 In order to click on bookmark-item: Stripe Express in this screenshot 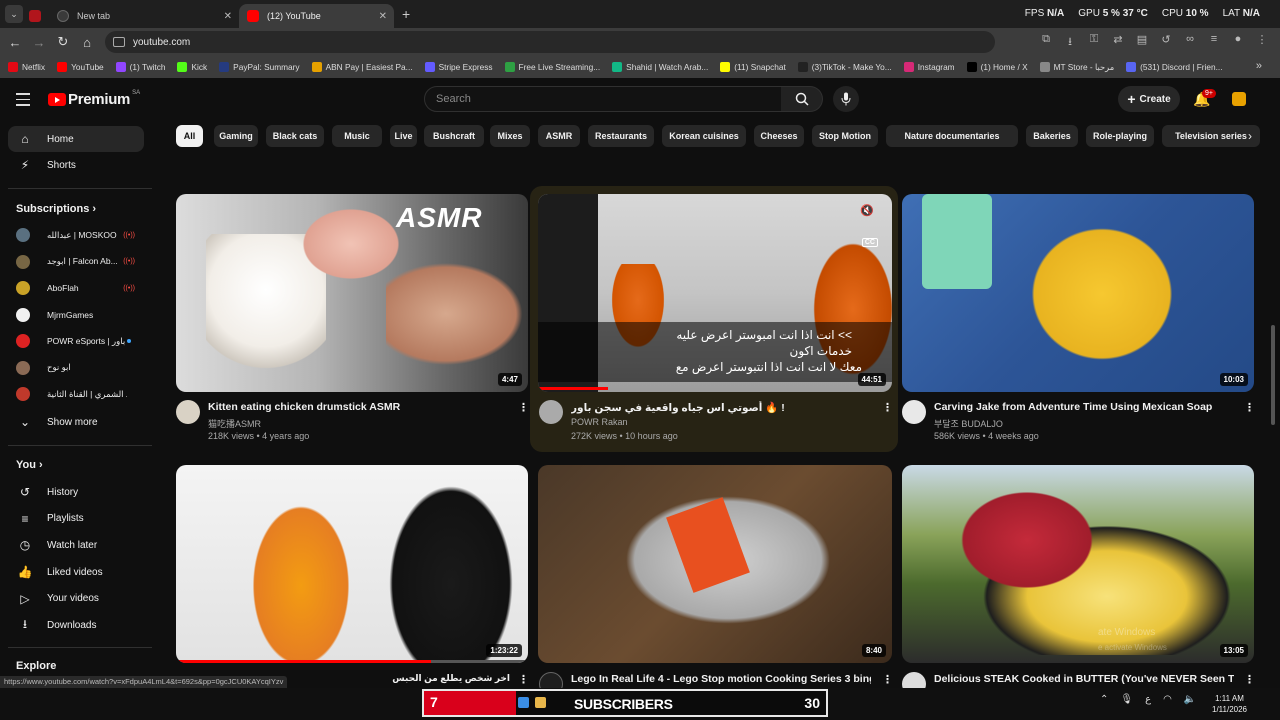, I will do `click(458, 67)`.